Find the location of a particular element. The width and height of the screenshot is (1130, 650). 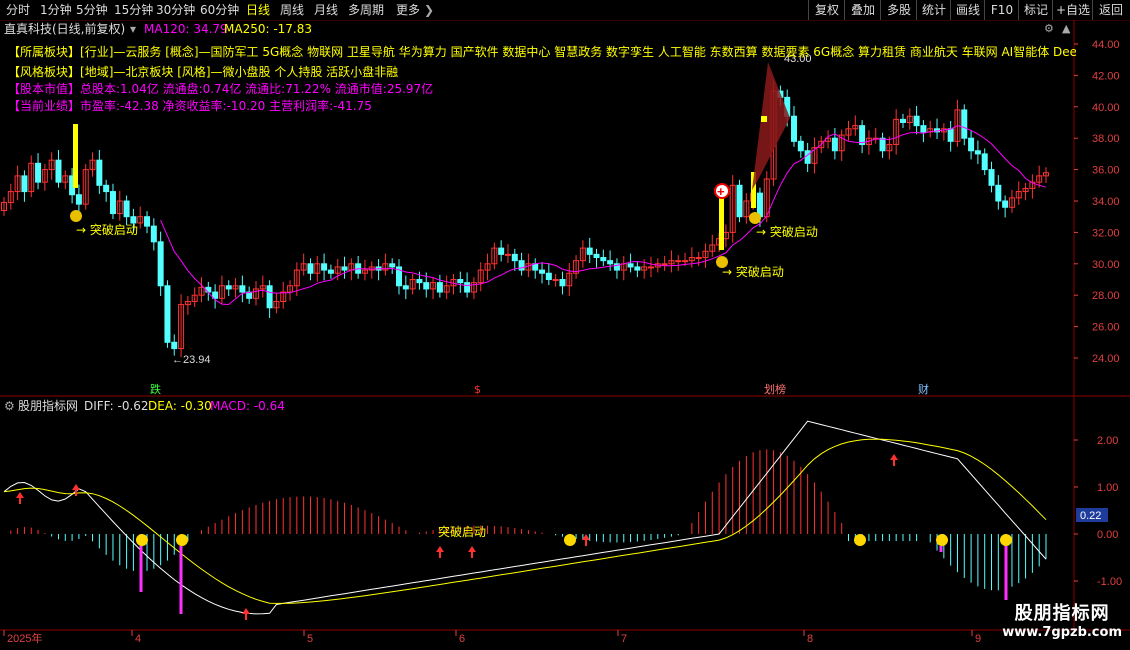

stock-title: 直真科技(日线,前复权) is located at coordinates (65, 29).